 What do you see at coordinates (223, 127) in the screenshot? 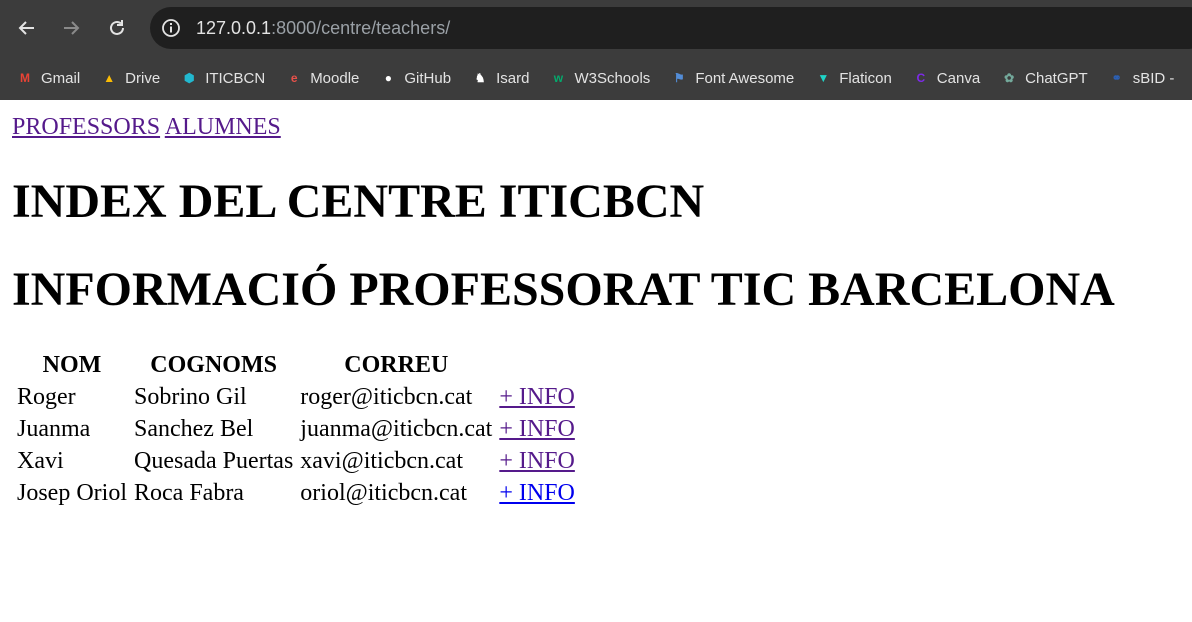
I see `alumnes-link: ALUMNES` at bounding box center [223, 127].